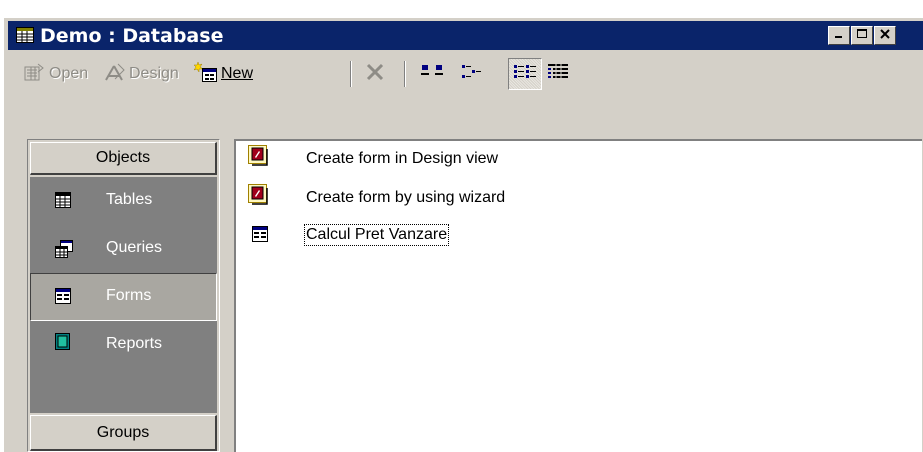  I want to click on groups-label: Groups, so click(123, 432).